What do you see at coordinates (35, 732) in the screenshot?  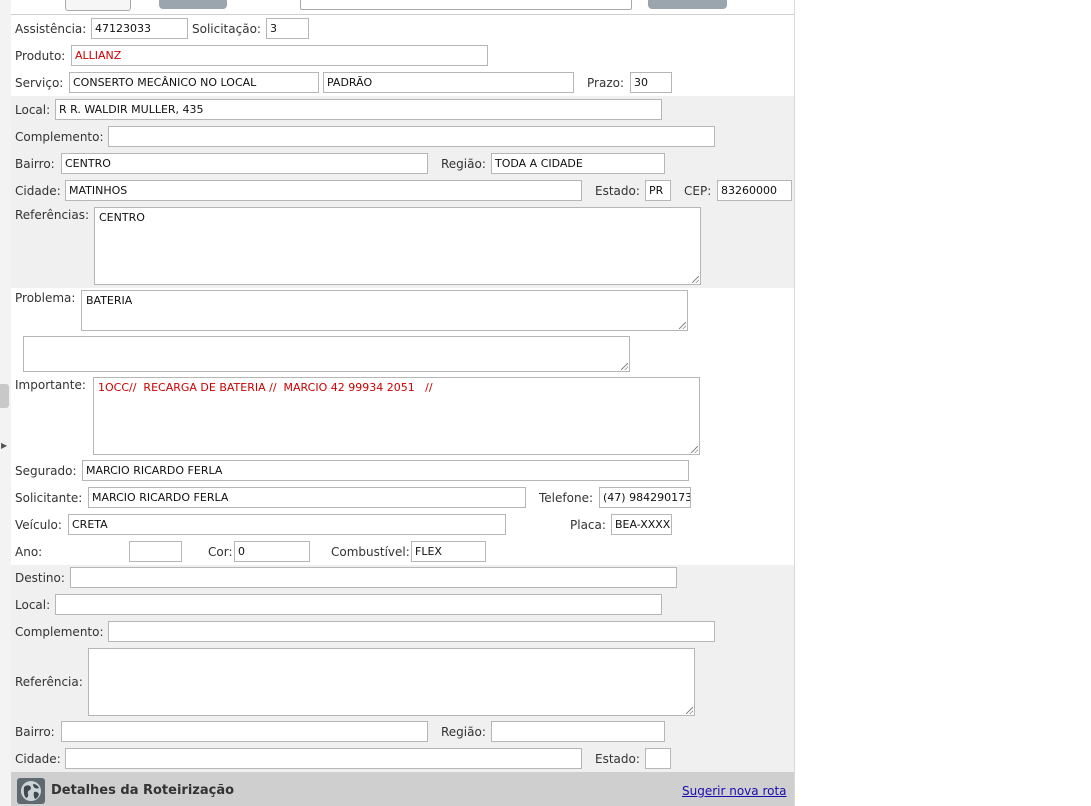 I see `destino-bairro-label: Bairro:` at bounding box center [35, 732].